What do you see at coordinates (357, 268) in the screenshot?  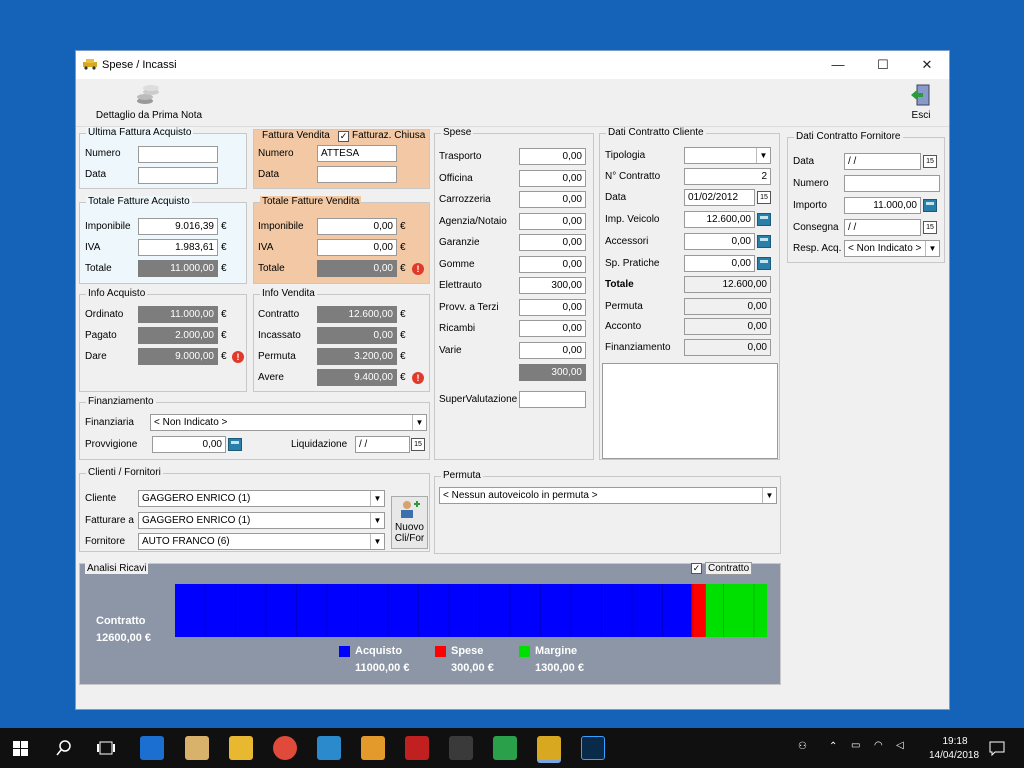 I see `totale-vendita-field: 0,00` at bounding box center [357, 268].